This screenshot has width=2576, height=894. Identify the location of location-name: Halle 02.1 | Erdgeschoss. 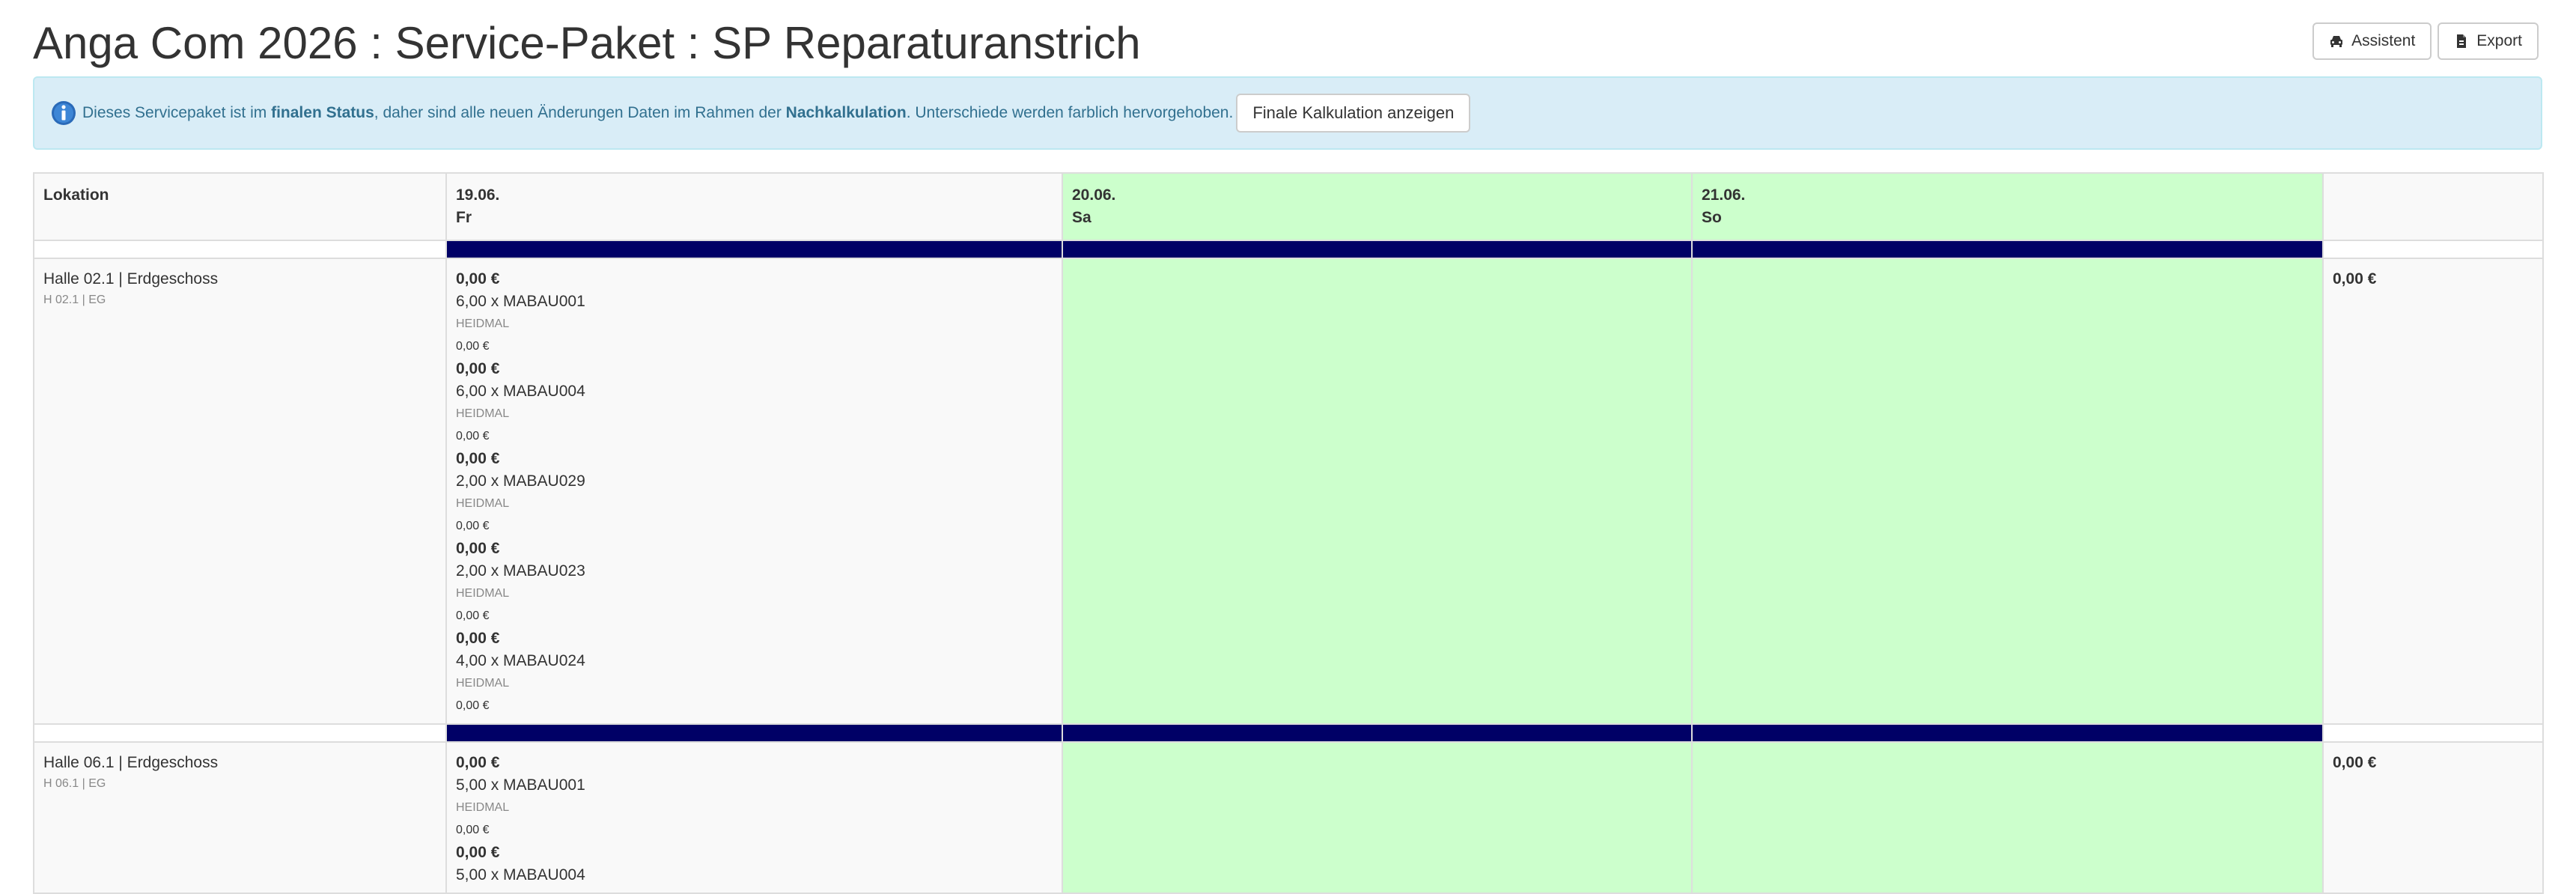
(131, 279).